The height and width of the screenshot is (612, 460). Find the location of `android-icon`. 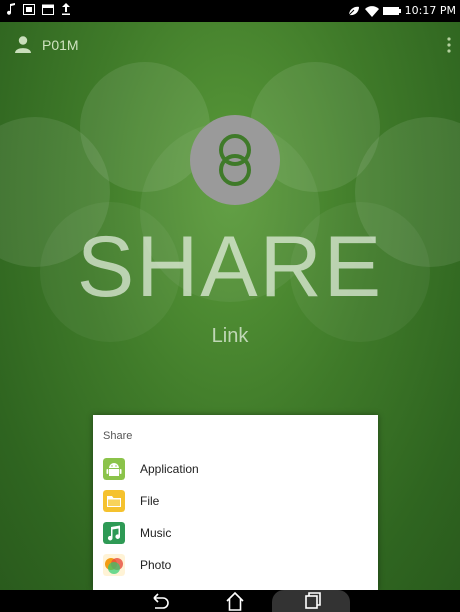

android-icon is located at coordinates (114, 469).